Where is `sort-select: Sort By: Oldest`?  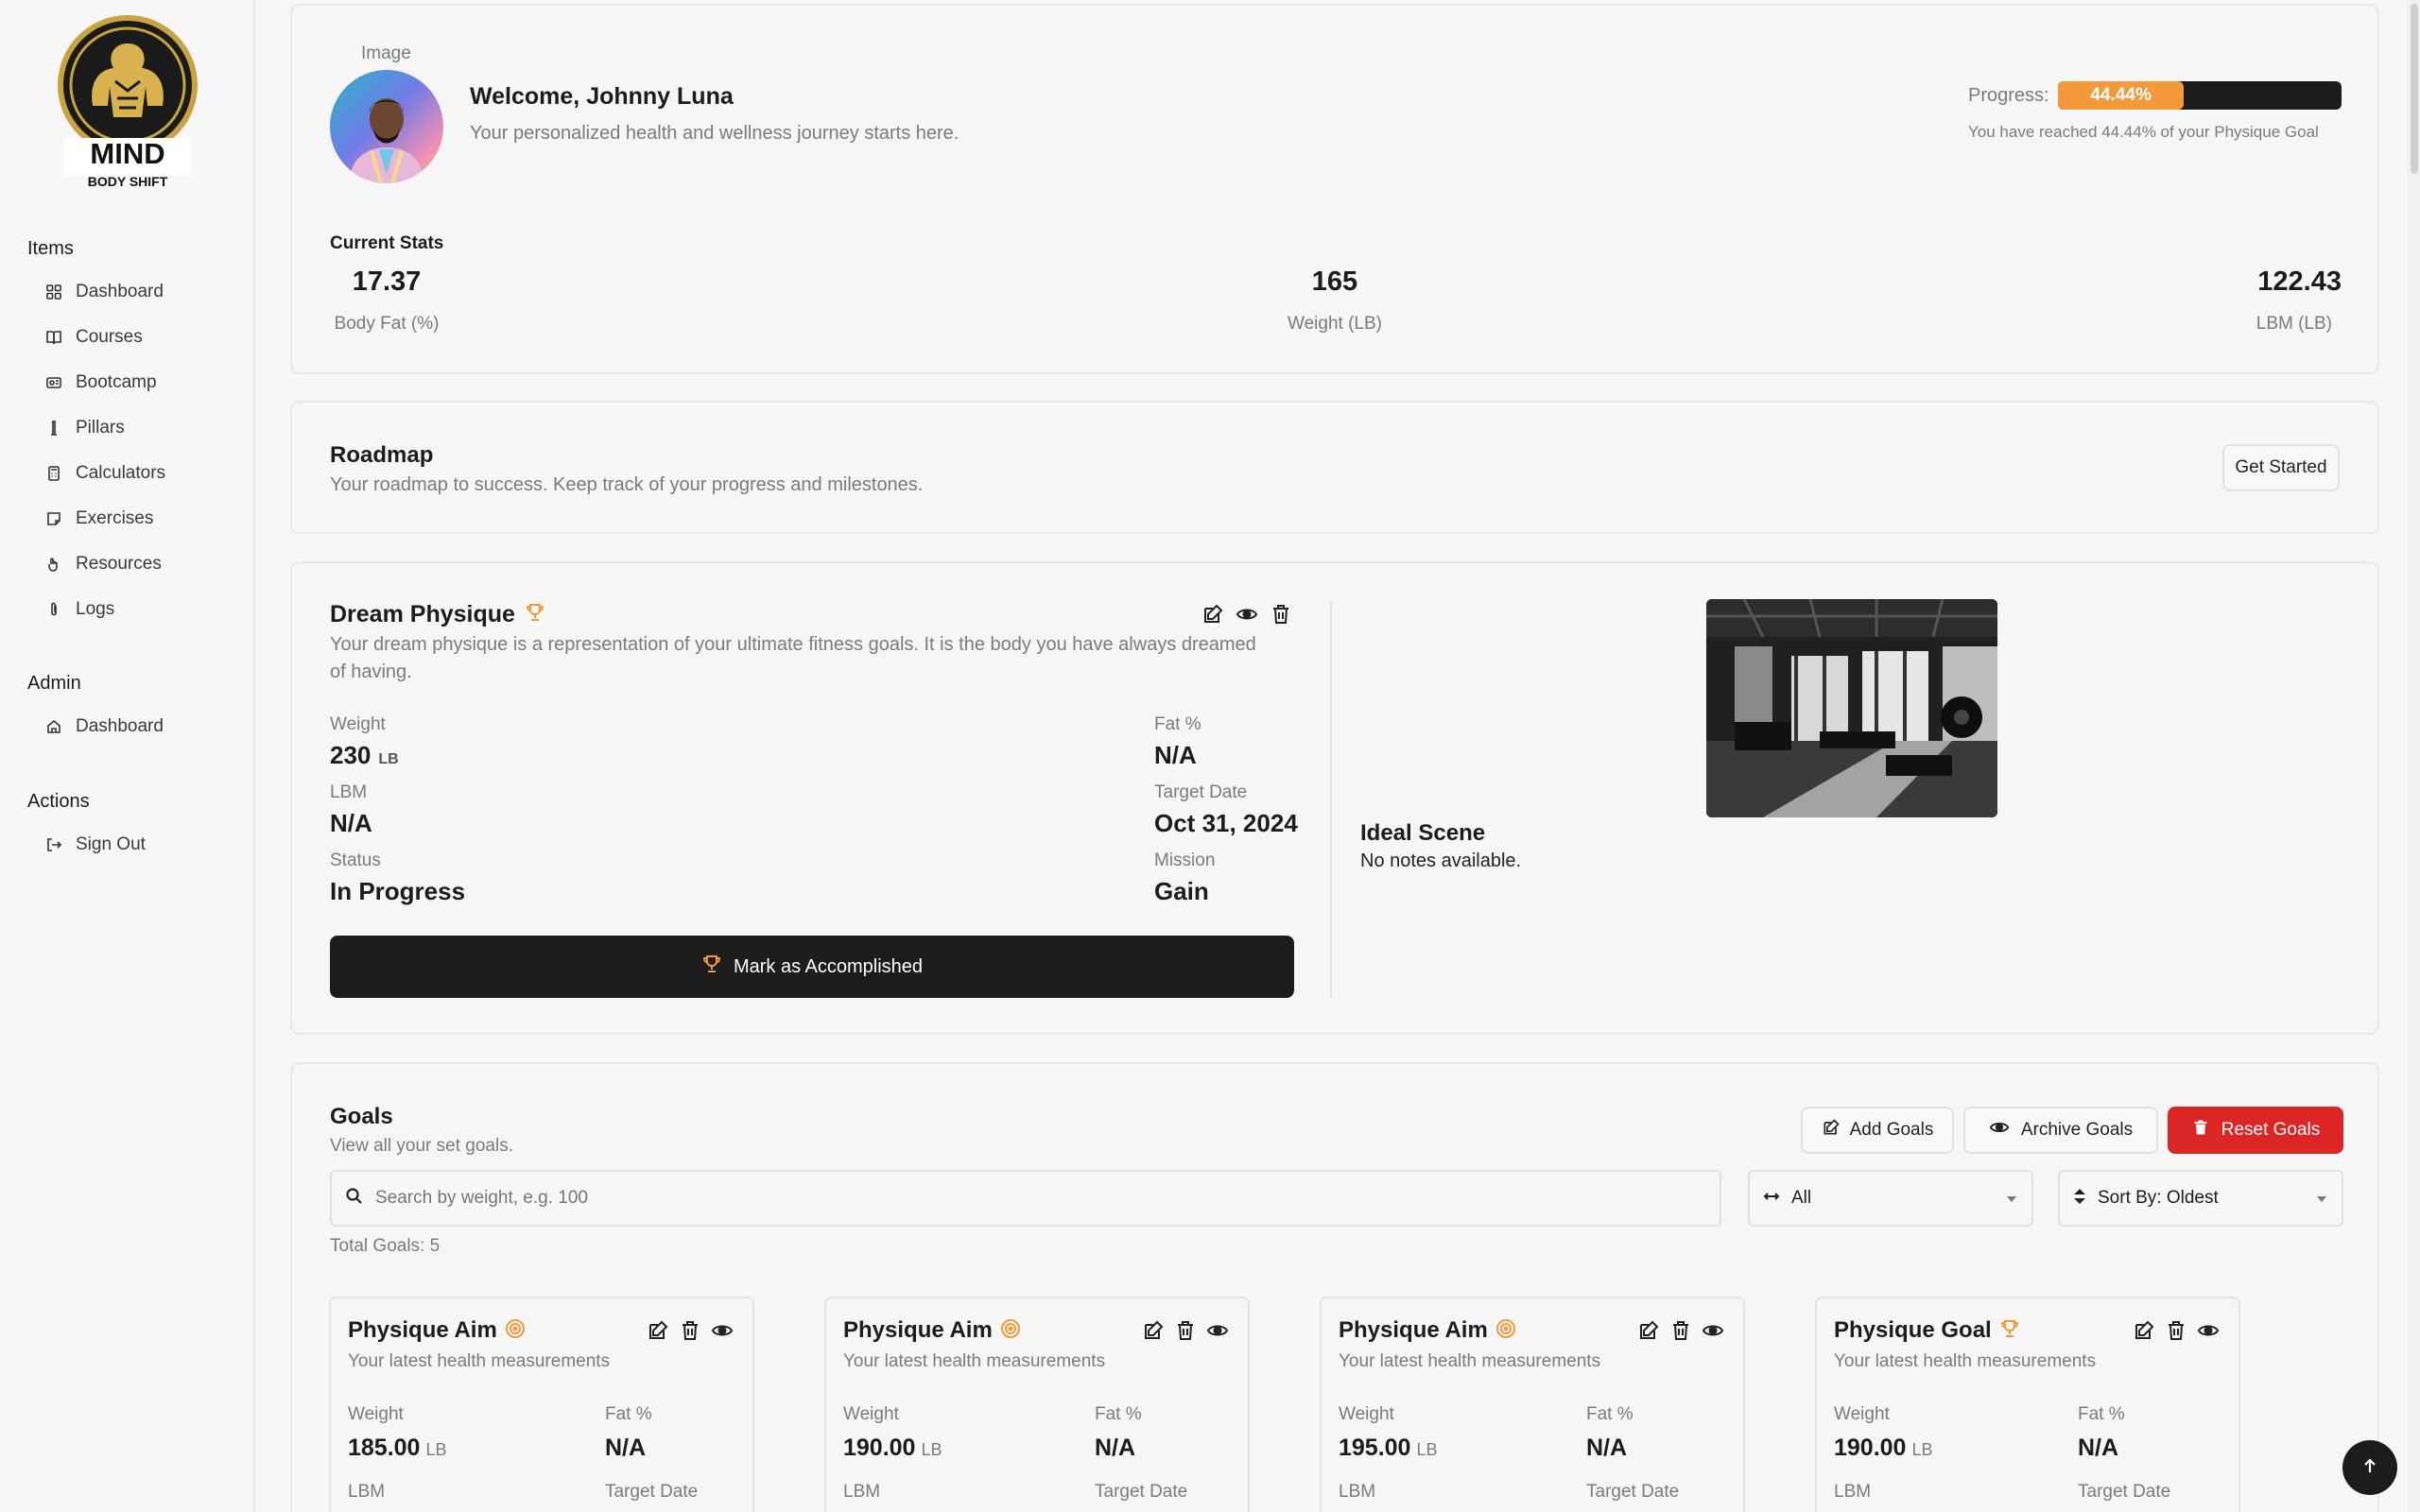
sort-select: Sort By: Oldest is located at coordinates (2200, 1198).